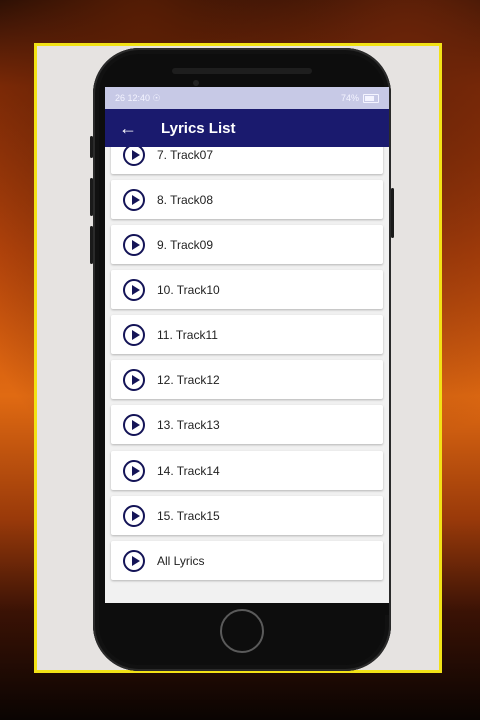  I want to click on track-label: 15. Track15, so click(188, 515).